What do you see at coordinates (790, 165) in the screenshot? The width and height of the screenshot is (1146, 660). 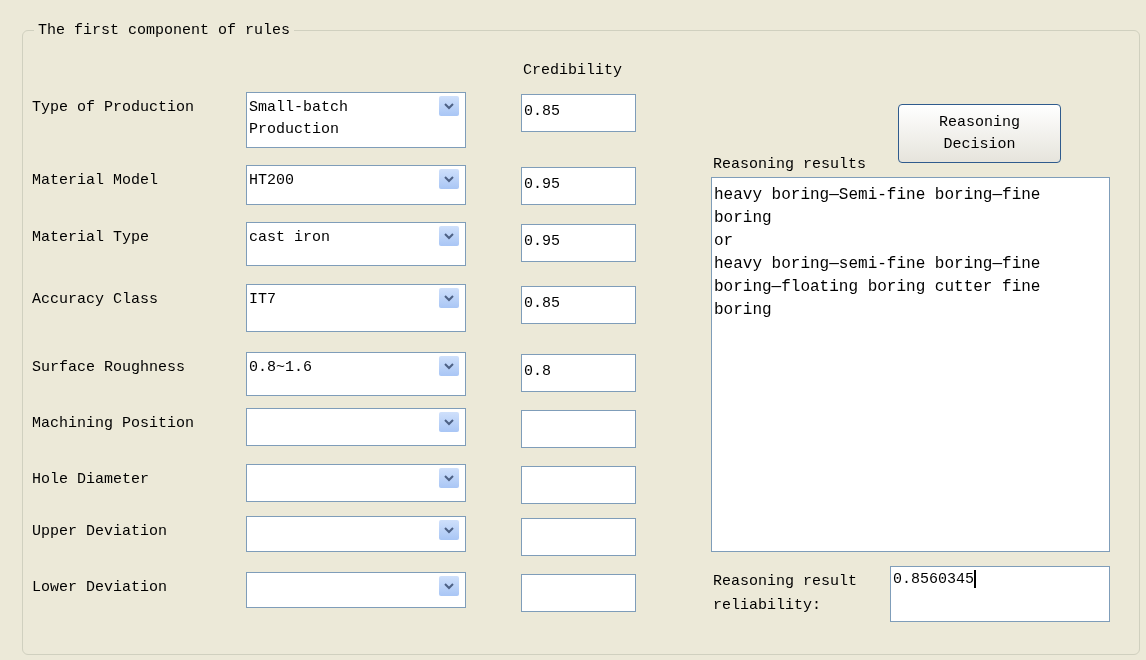 I see `results-label: Reasoning results` at bounding box center [790, 165].